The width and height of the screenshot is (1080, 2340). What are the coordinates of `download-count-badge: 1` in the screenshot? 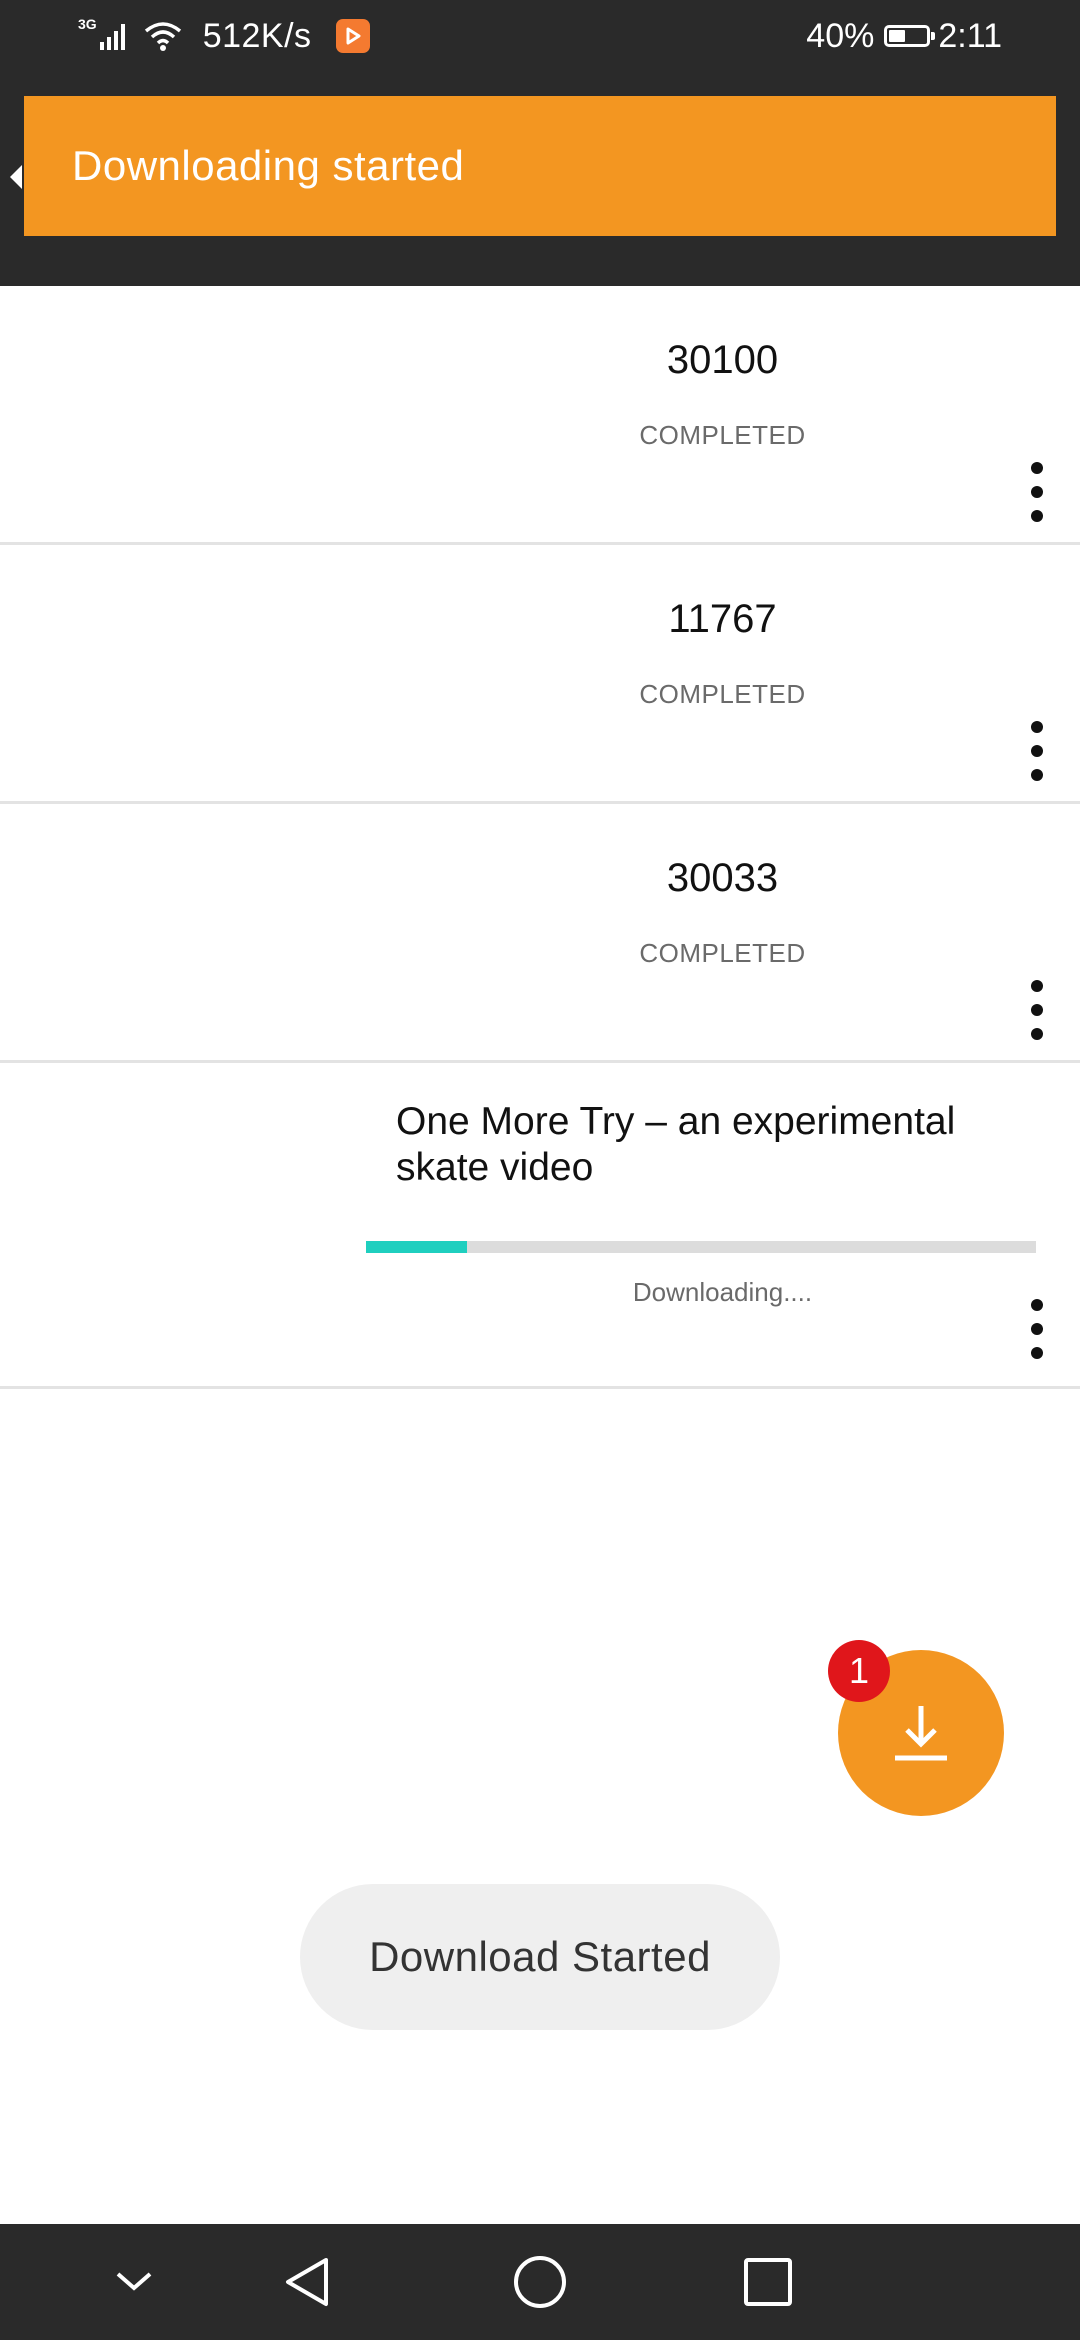 It's located at (859, 1671).